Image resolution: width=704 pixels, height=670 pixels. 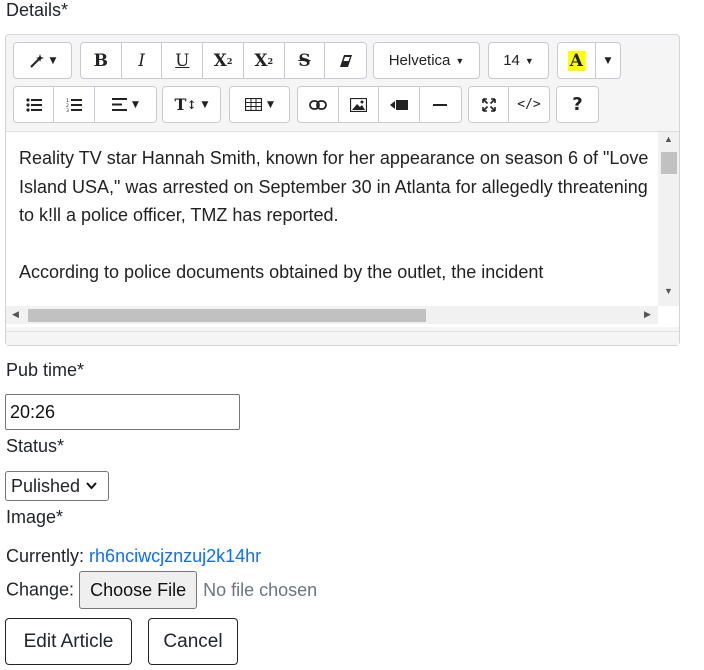 What do you see at coordinates (668, 219) in the screenshot?
I see `vertical-scrollbar: ▲ ▼` at bounding box center [668, 219].